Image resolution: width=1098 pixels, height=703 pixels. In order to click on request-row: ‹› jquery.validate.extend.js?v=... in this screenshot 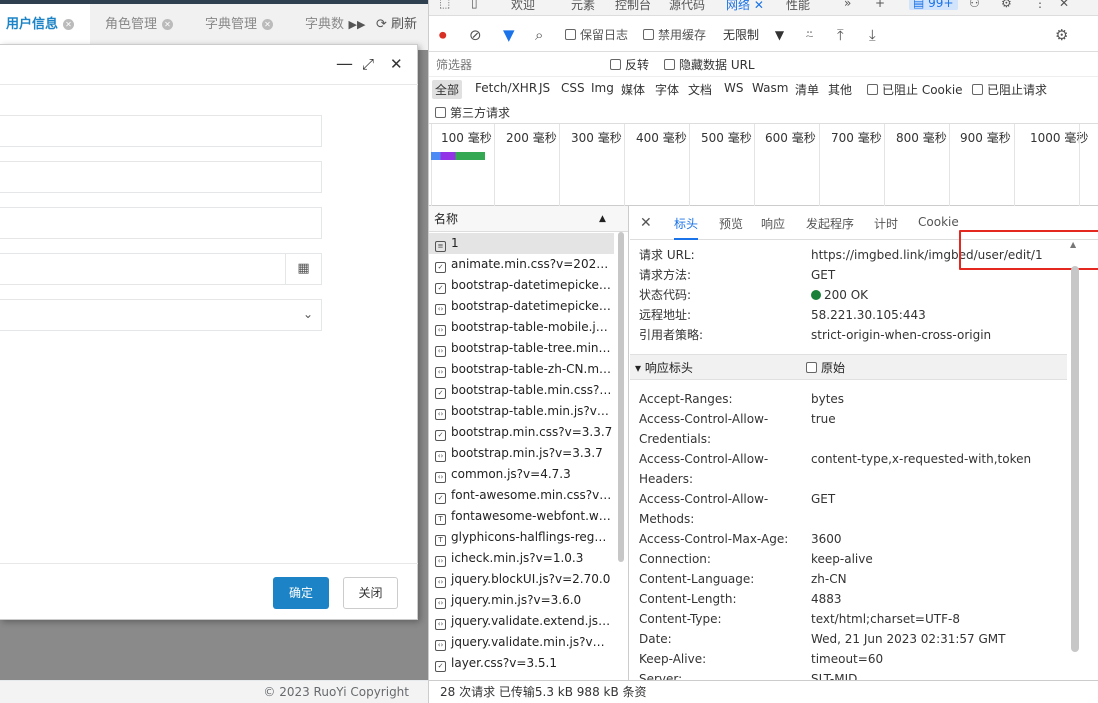, I will do `click(521, 621)`.